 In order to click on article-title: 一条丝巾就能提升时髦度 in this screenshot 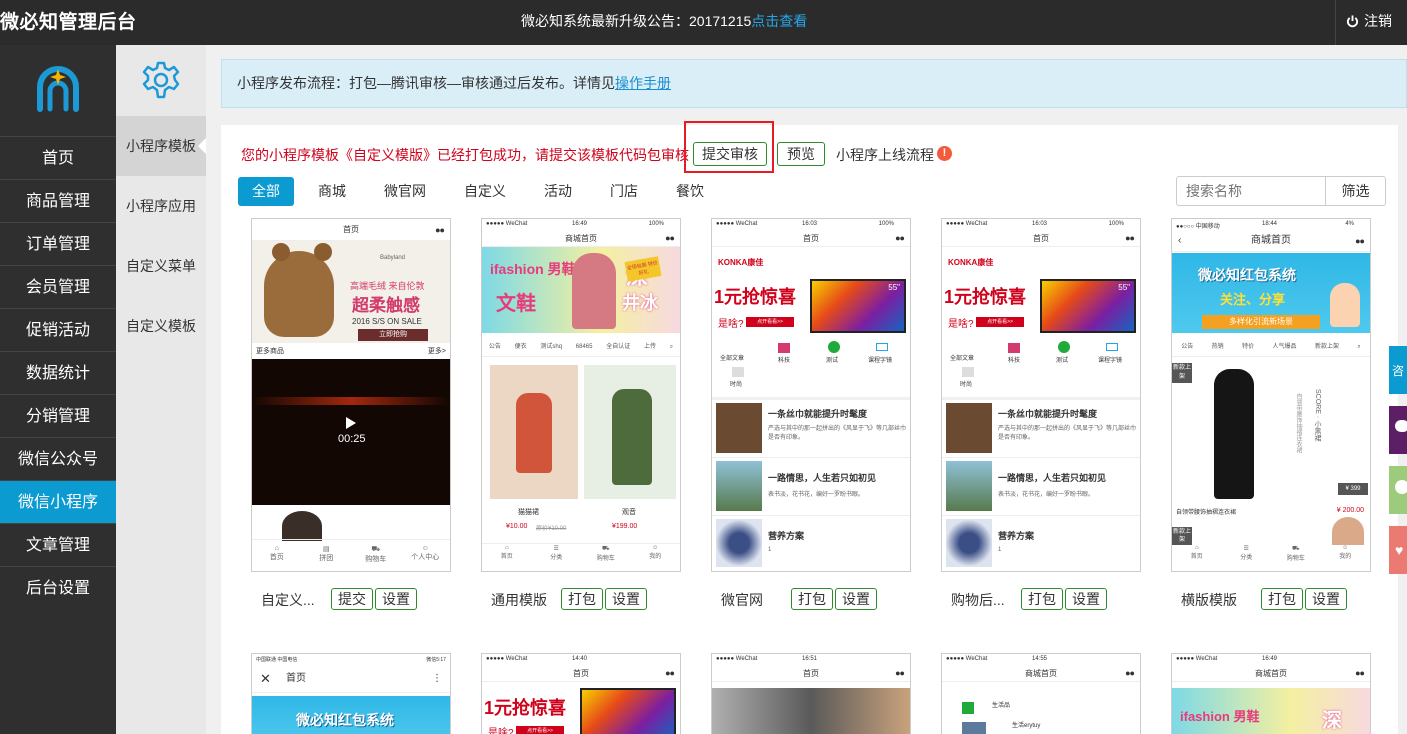, I will do `click(1048, 414)`.